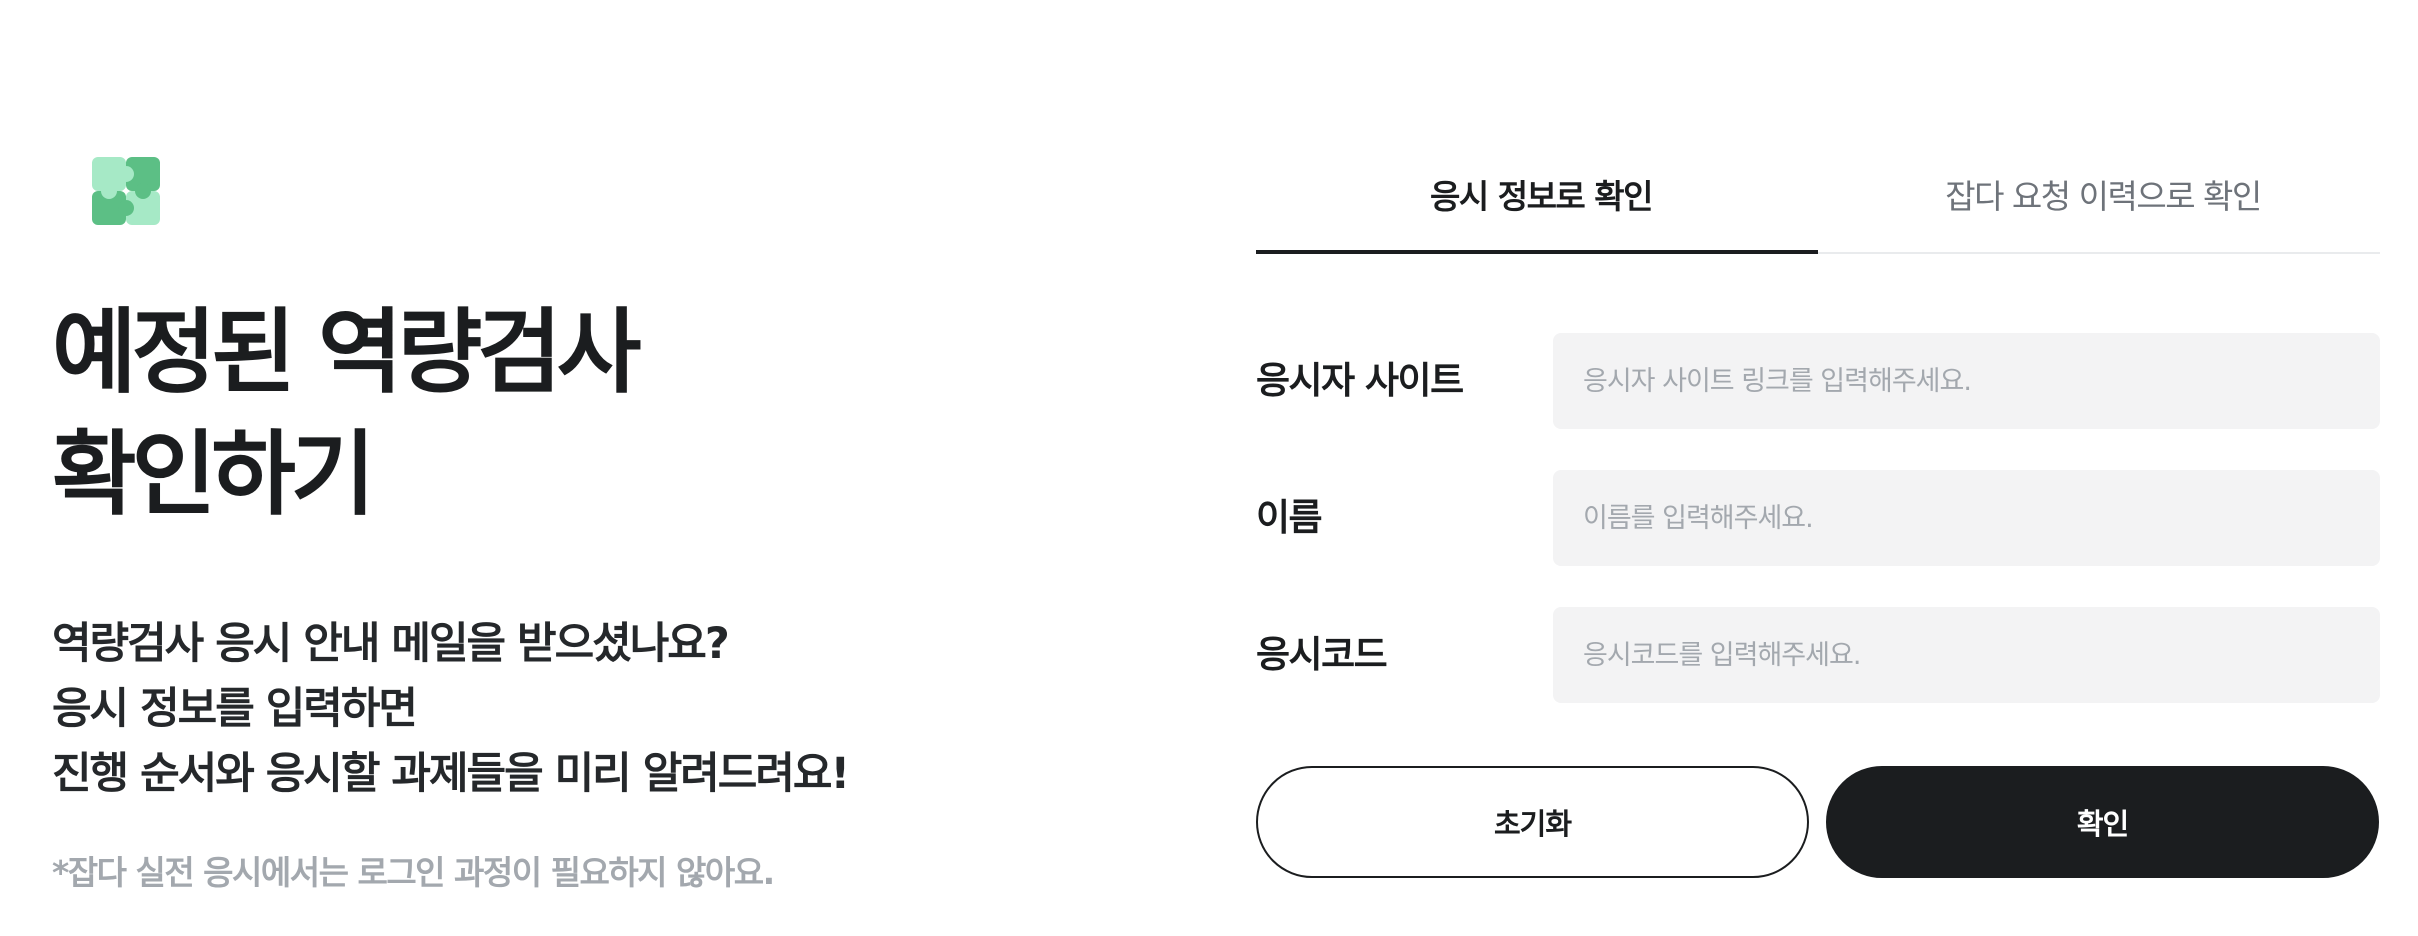 This screenshot has height=936, width=2418. What do you see at coordinates (1322, 654) in the screenshot?
I see `code-label: 응시코드` at bounding box center [1322, 654].